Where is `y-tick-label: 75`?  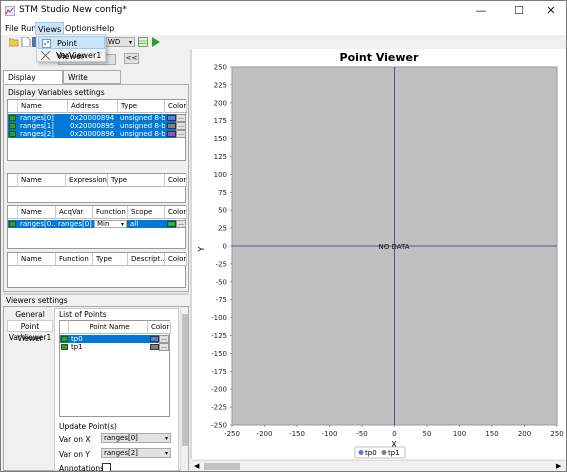 y-tick-label: 75 is located at coordinates (222, 193).